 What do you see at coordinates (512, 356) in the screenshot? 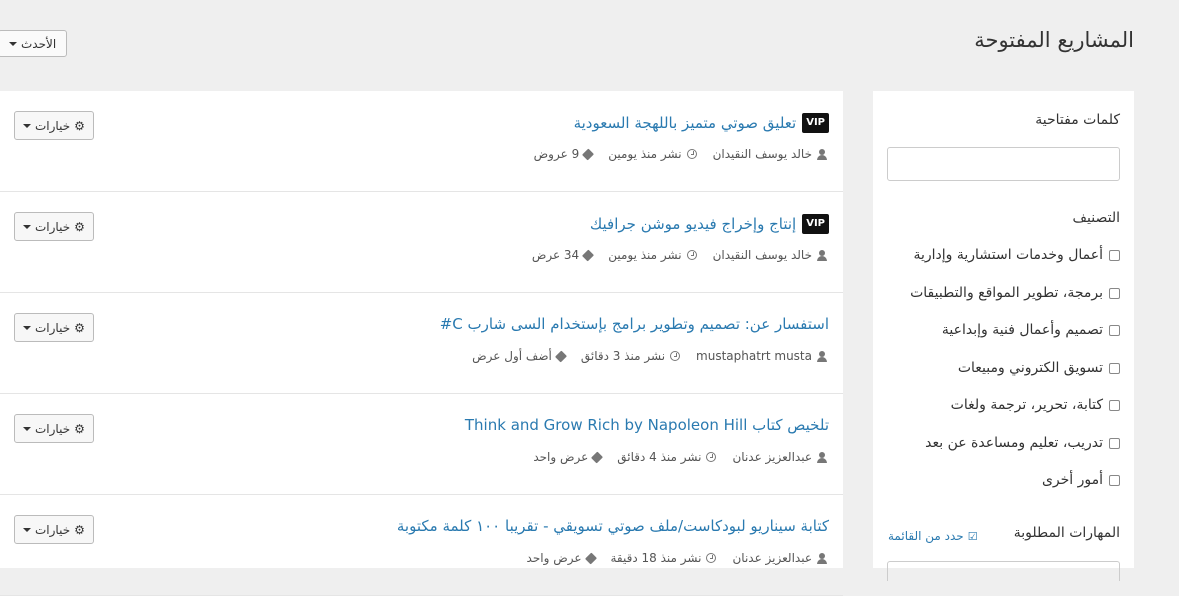
I see `project-offers: أضف أول عرض` at bounding box center [512, 356].